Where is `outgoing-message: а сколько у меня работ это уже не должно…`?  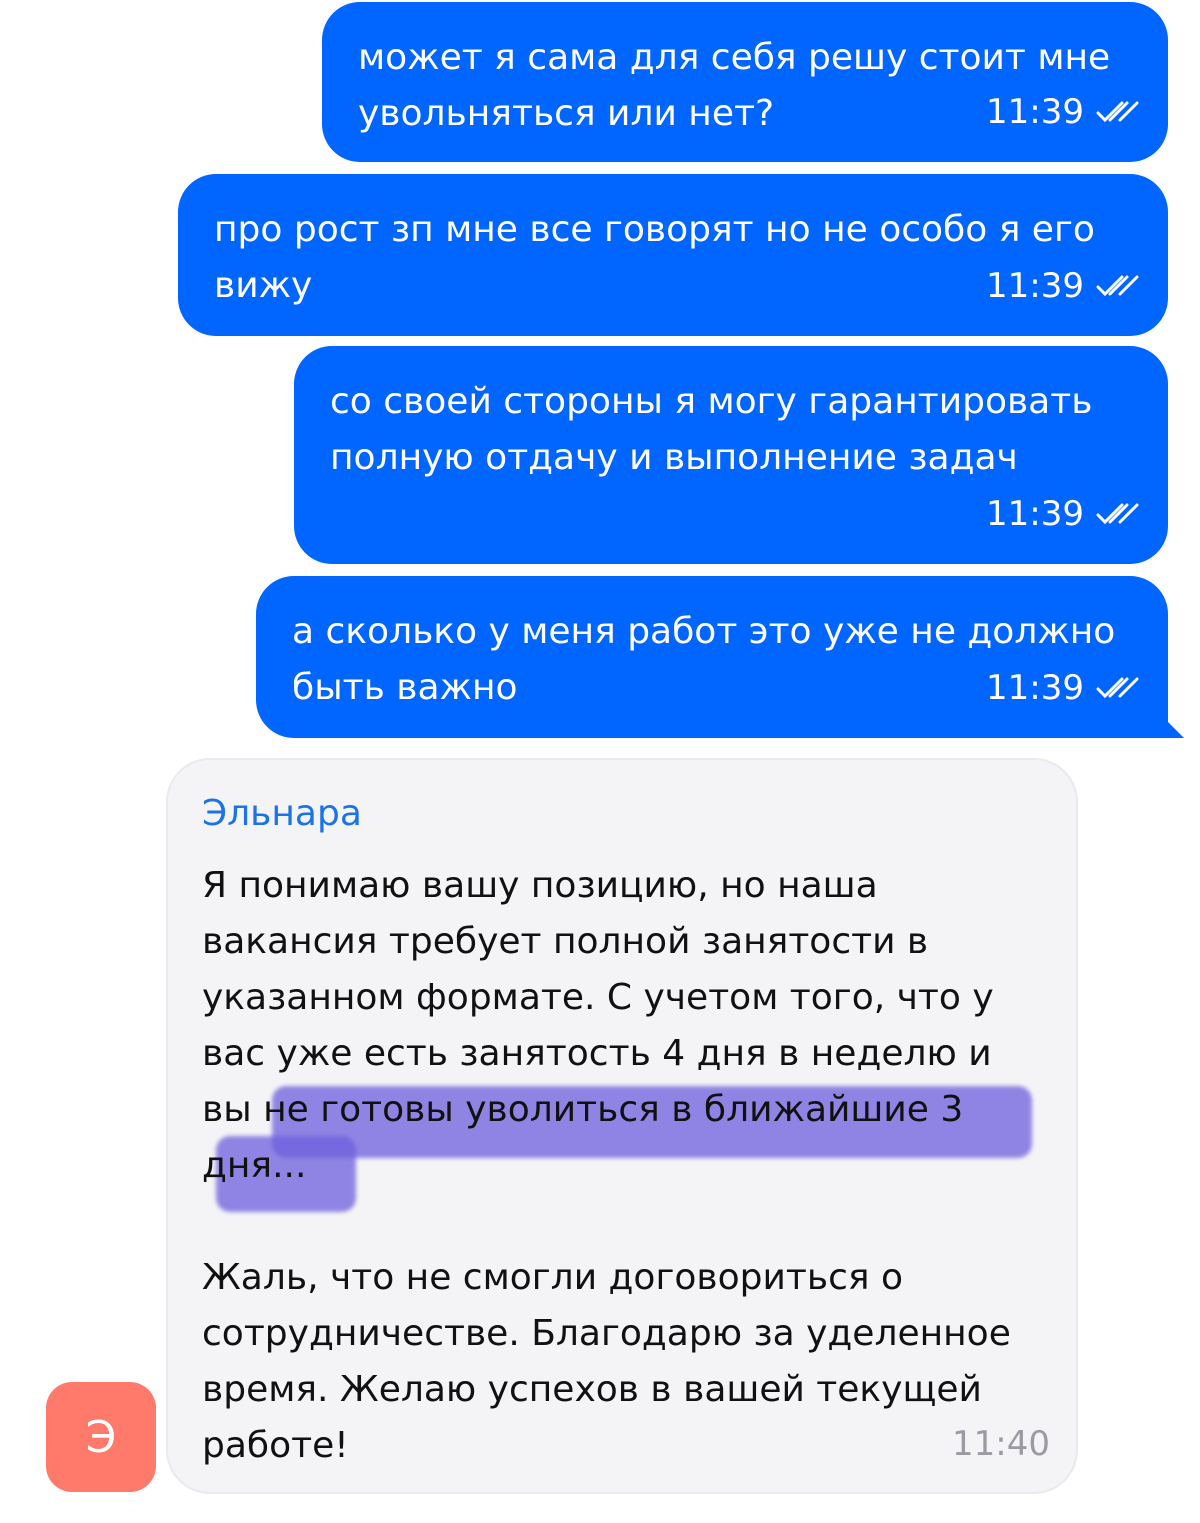 outgoing-message: а сколько у меня работ это уже не должно… is located at coordinates (720, 657).